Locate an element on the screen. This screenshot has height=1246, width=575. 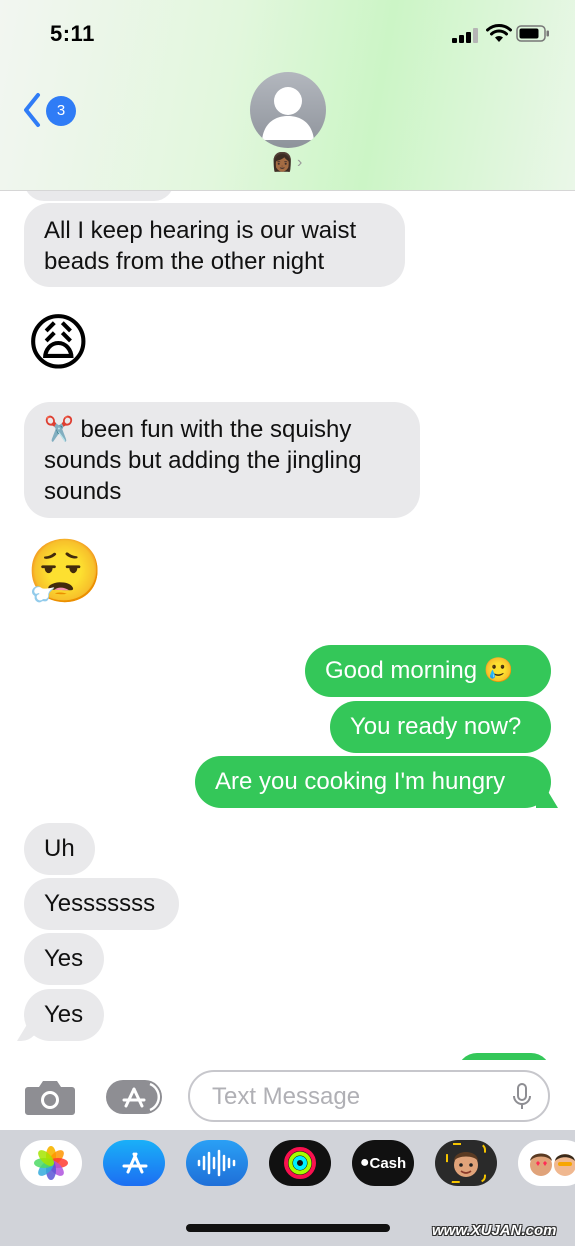
apple-cash-label: Cash is located at coordinates (388, 1163).